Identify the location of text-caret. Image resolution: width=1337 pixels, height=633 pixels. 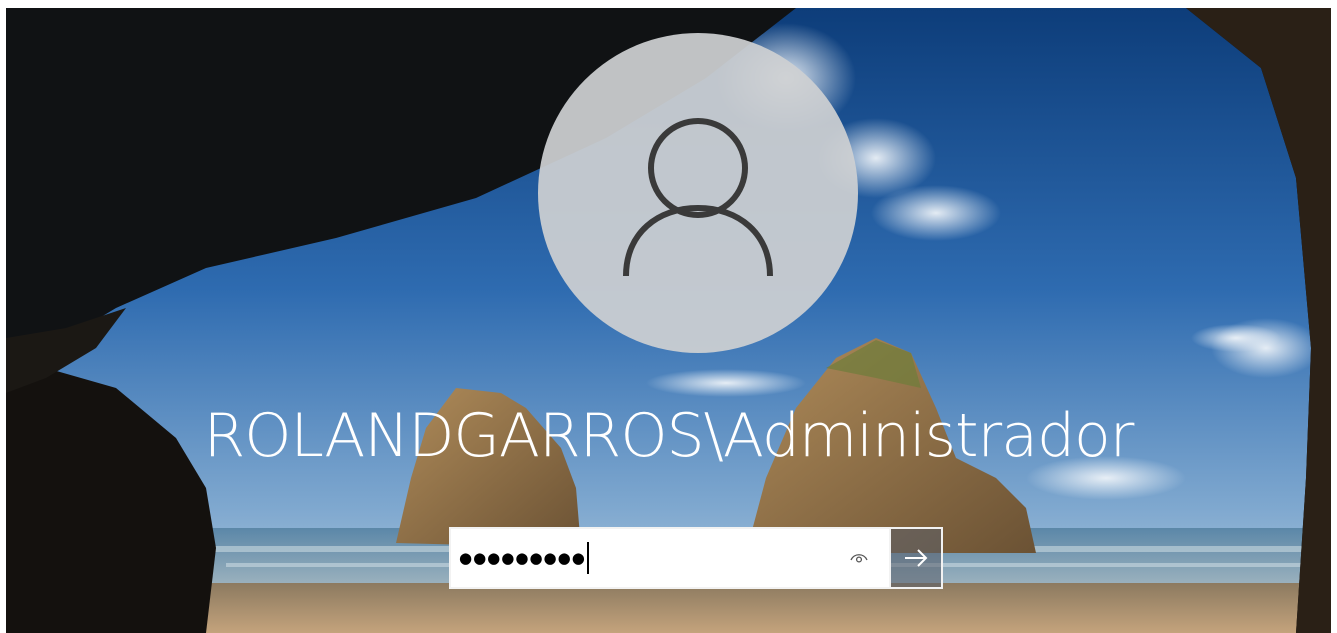
(587, 558).